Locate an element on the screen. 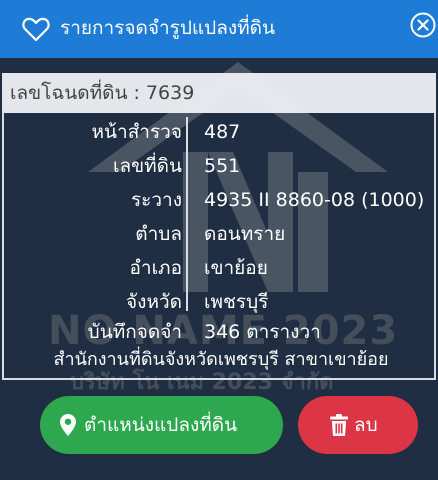  field-label: จังหวัด is located at coordinates (154, 302).